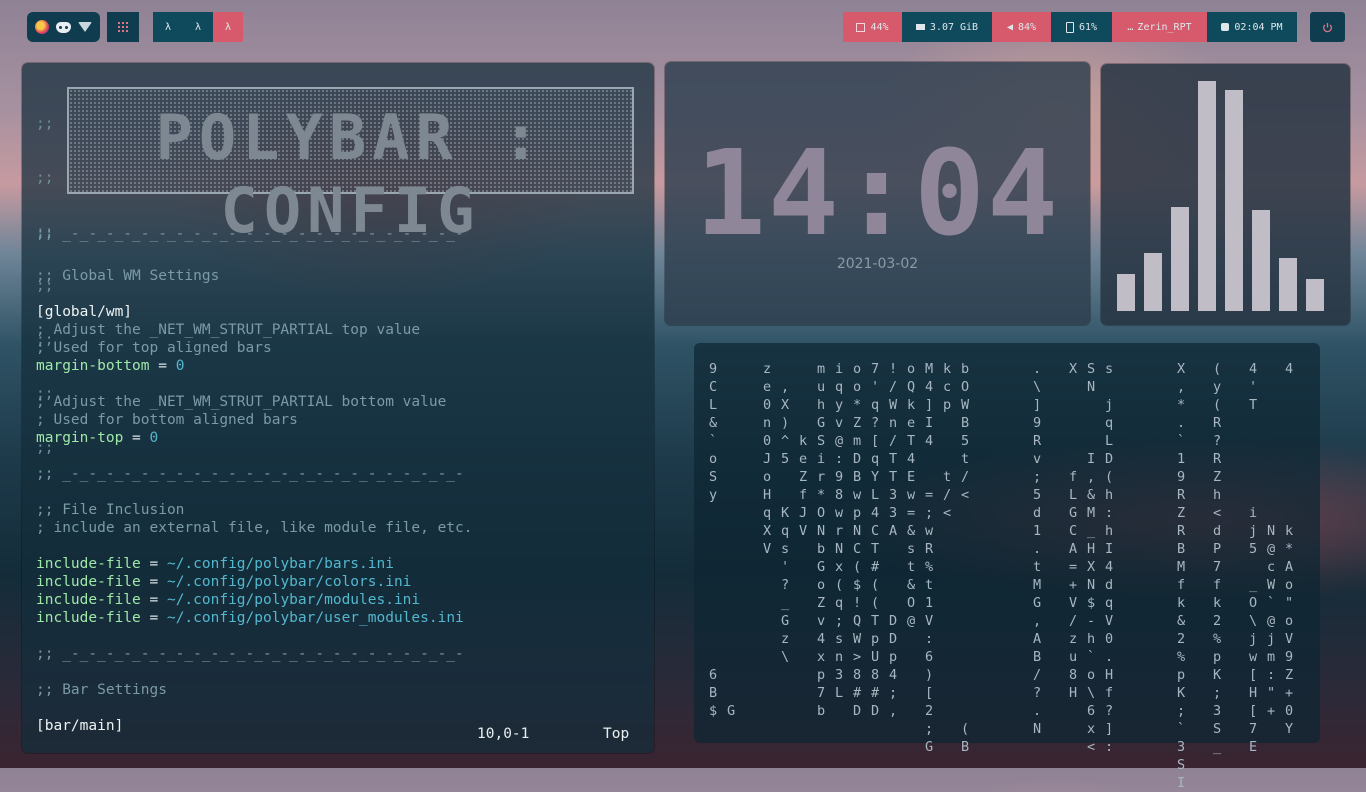 The image size is (1366, 792). What do you see at coordinates (785, 522) in the screenshot?
I see `matrix-column: , X ) ^ 5 K q s ' ? _ G z \` at bounding box center [785, 522].